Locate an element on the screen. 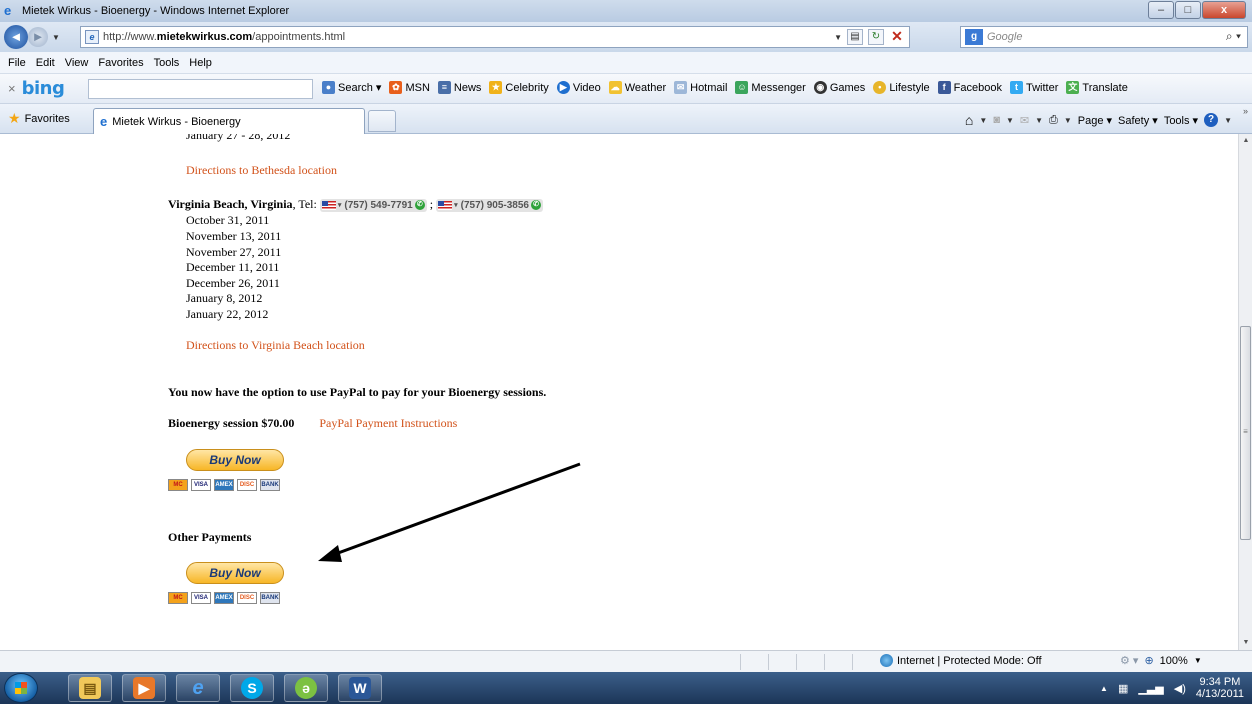 This screenshot has height=704, width=1252. bing-twitter-link: t Twitter is located at coordinates (1033, 87).